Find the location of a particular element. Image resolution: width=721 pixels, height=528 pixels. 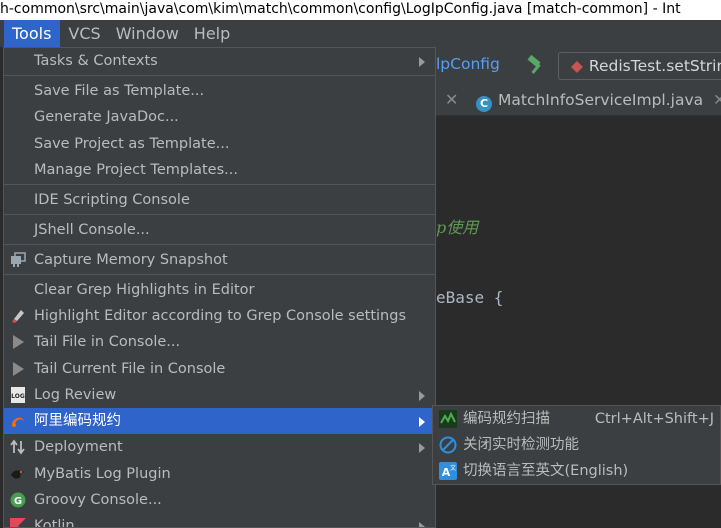

mybatis-bird-icon is located at coordinates (17, 474).